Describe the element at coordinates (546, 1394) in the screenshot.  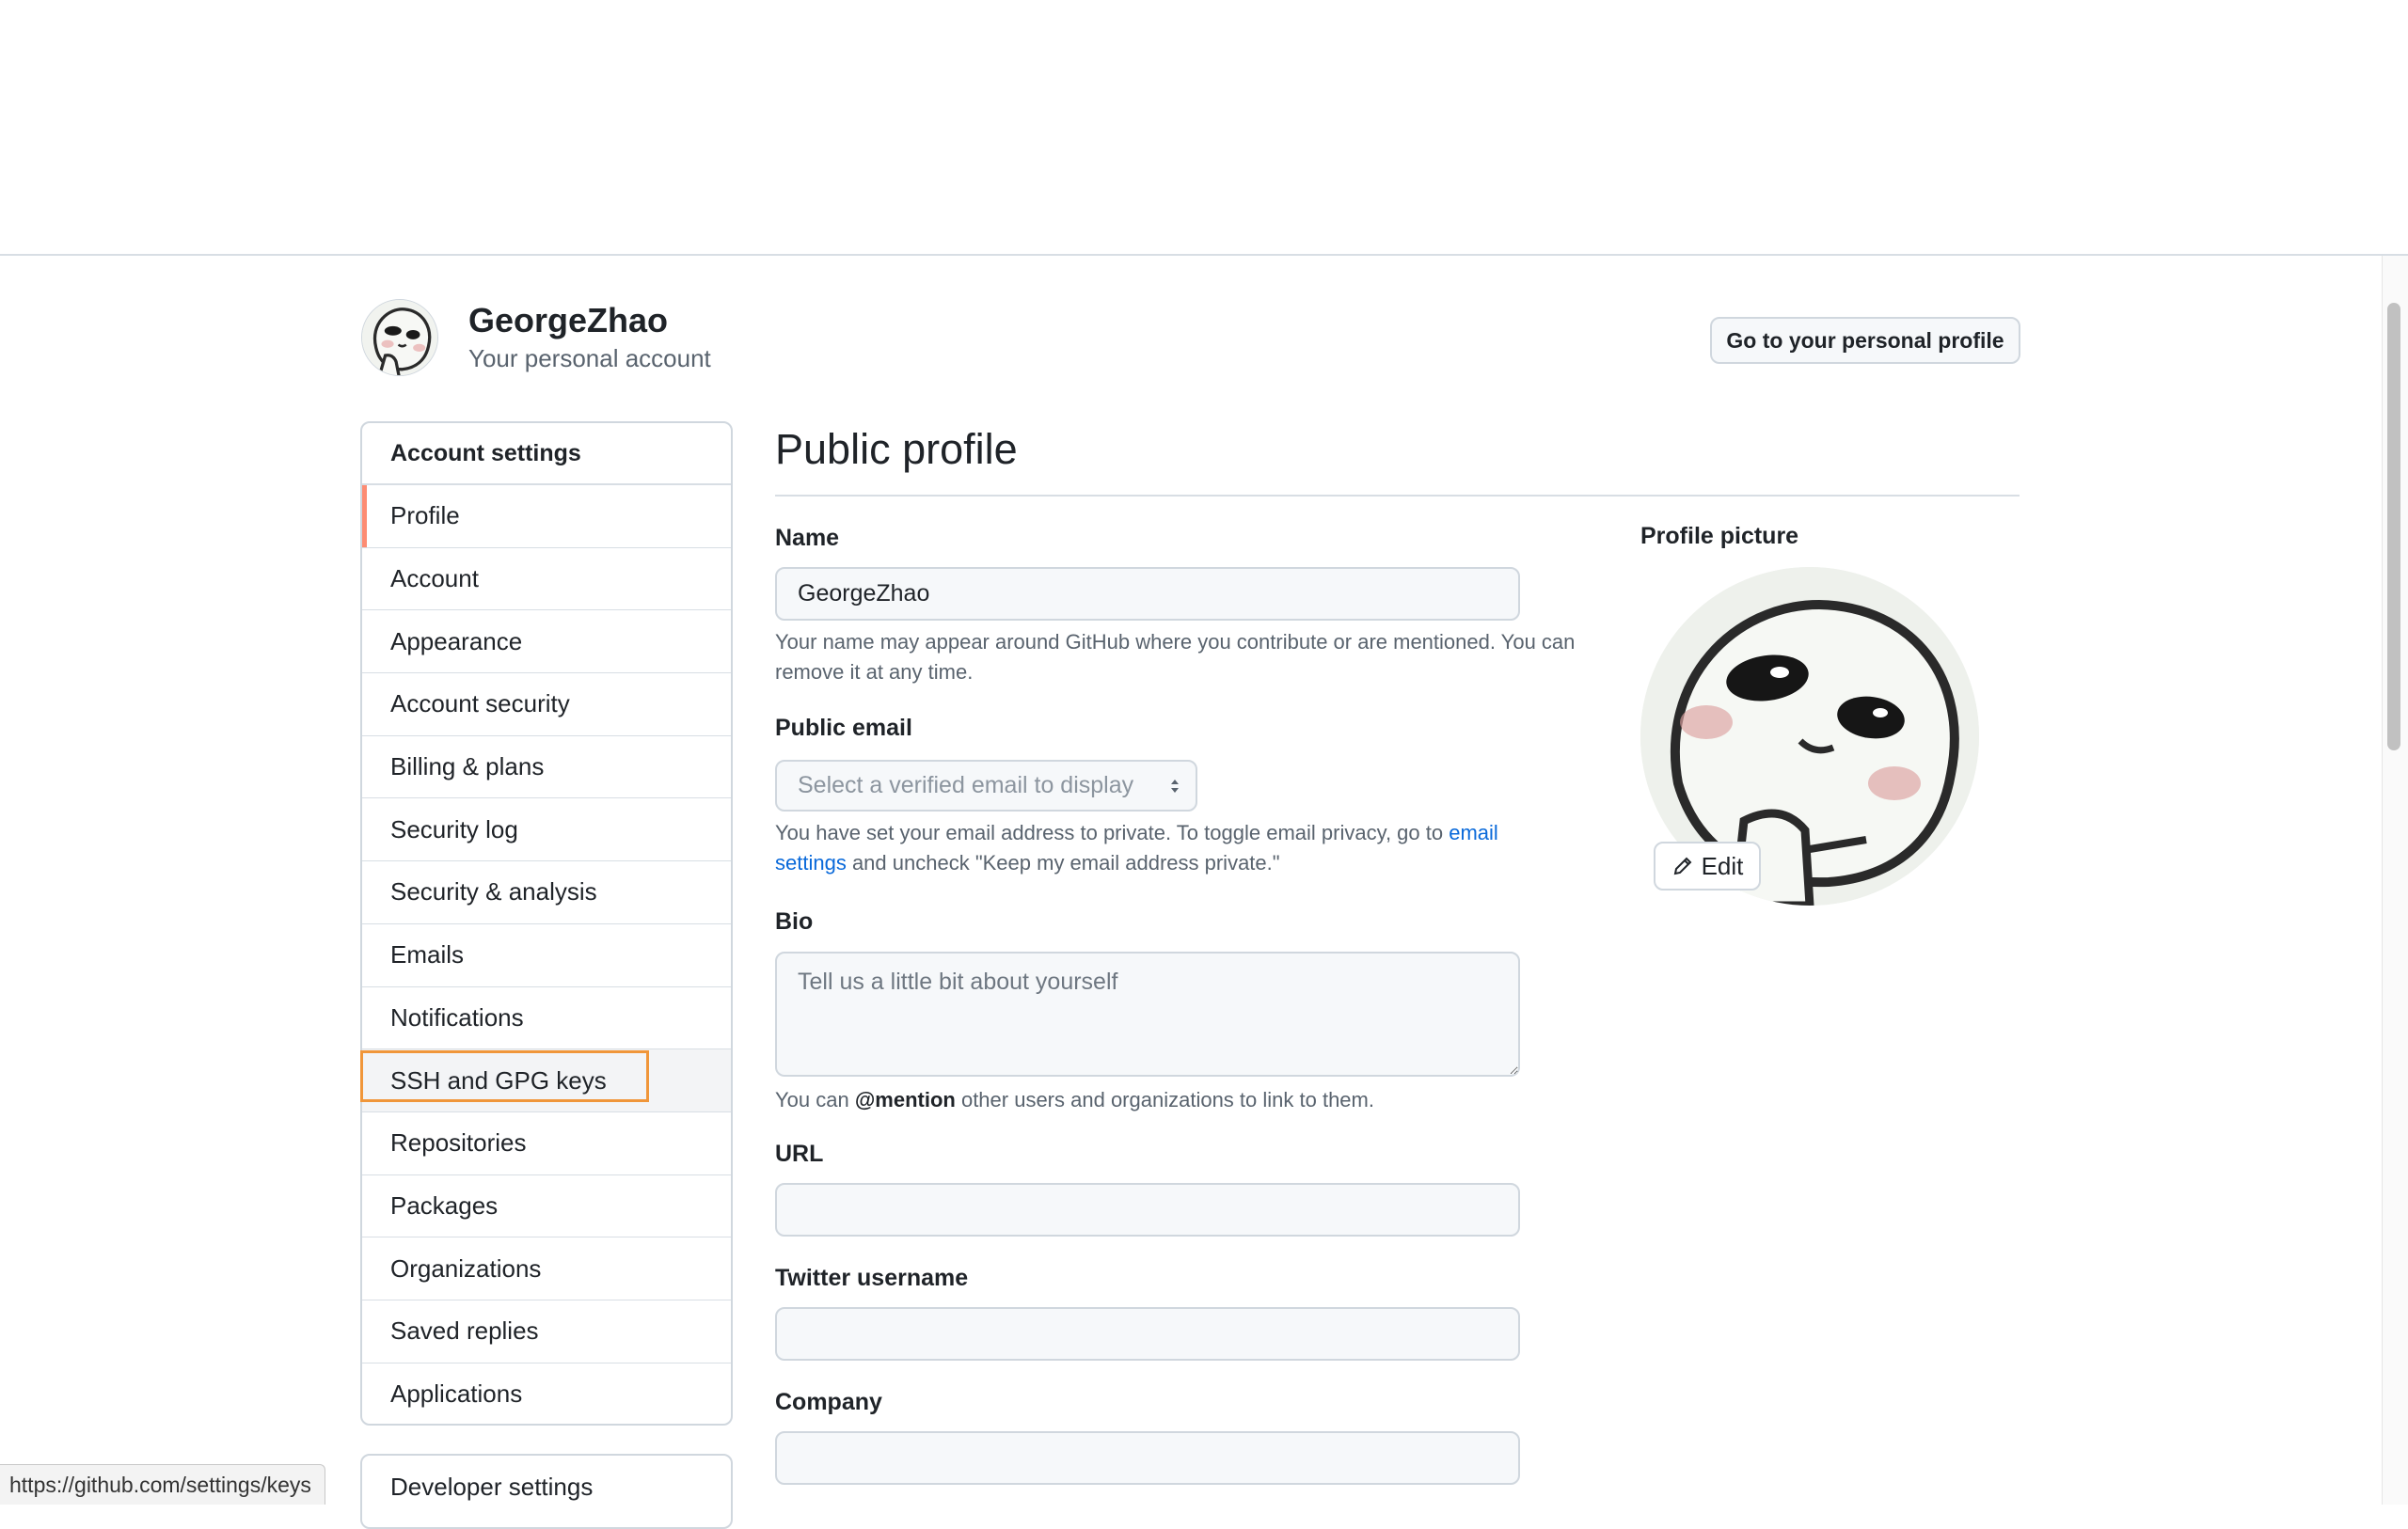
I see `sidebar-item-applications: Applications` at that location.